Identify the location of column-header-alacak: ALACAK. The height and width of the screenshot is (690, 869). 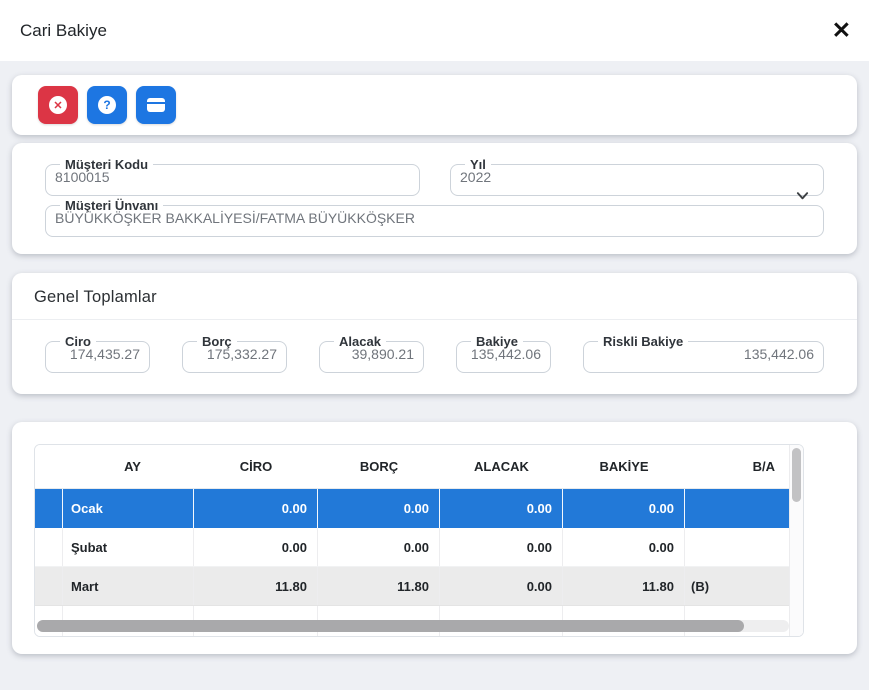
(501, 466).